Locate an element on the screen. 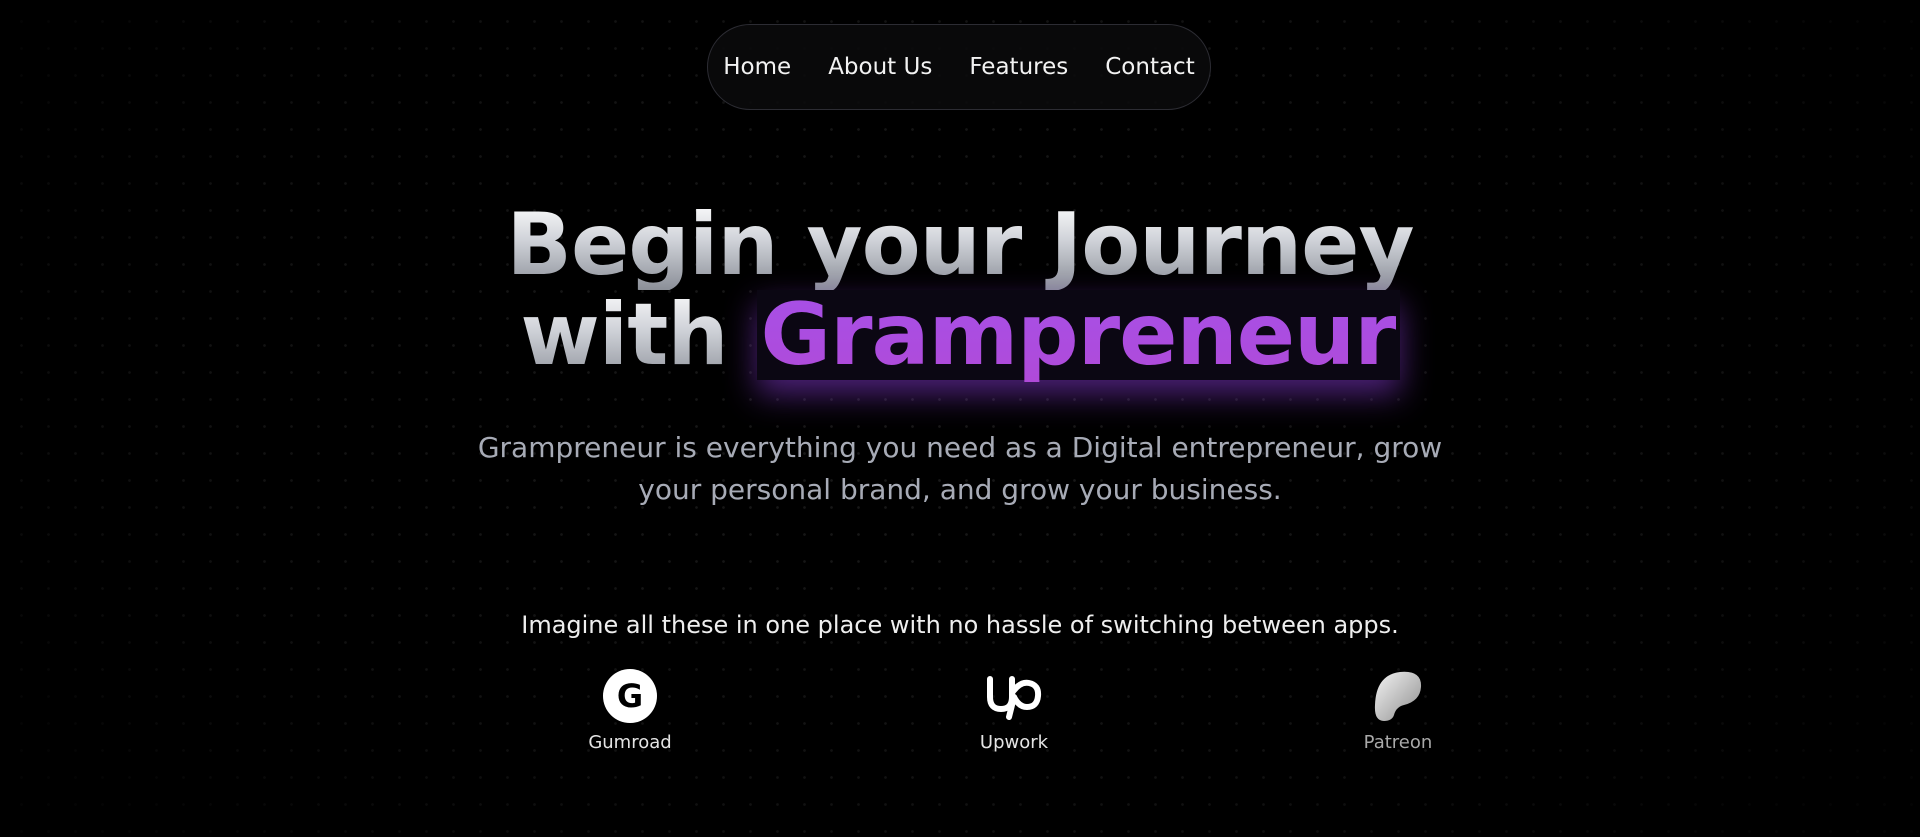 The image size is (1920, 837). nav-item-about-us: About Us is located at coordinates (880, 67).